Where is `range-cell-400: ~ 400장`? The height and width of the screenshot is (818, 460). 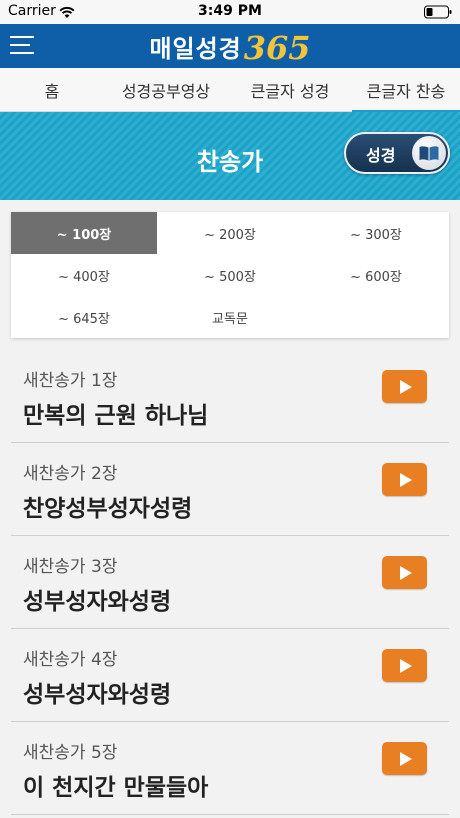 range-cell-400: ~ 400장 is located at coordinates (84, 275).